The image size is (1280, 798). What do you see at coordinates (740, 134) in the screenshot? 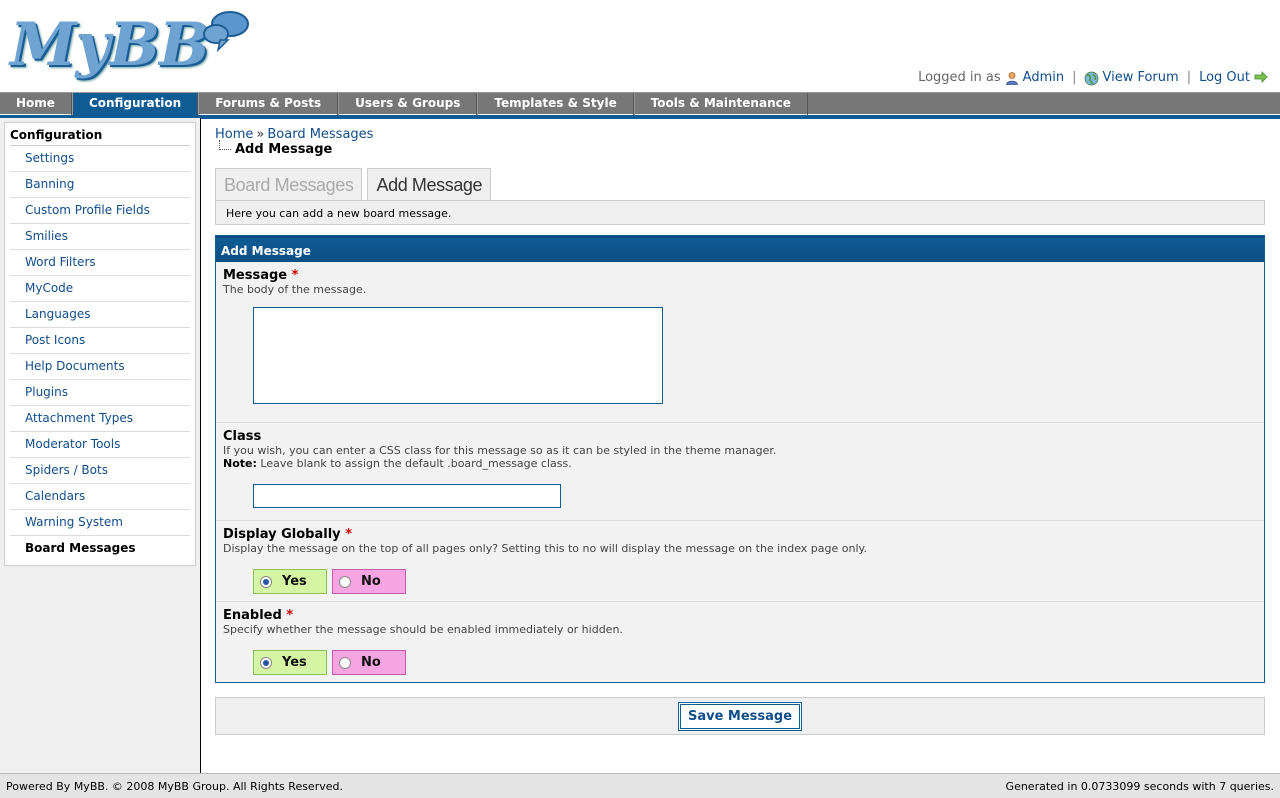
I see `breadcrumb: Home» Board Messages` at bounding box center [740, 134].